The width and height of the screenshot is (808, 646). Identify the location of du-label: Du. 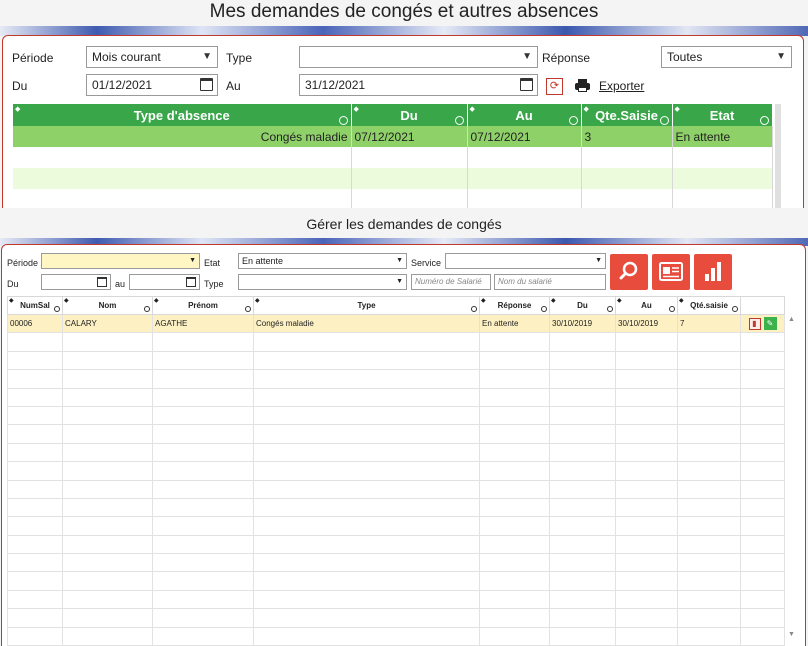
(20, 86).